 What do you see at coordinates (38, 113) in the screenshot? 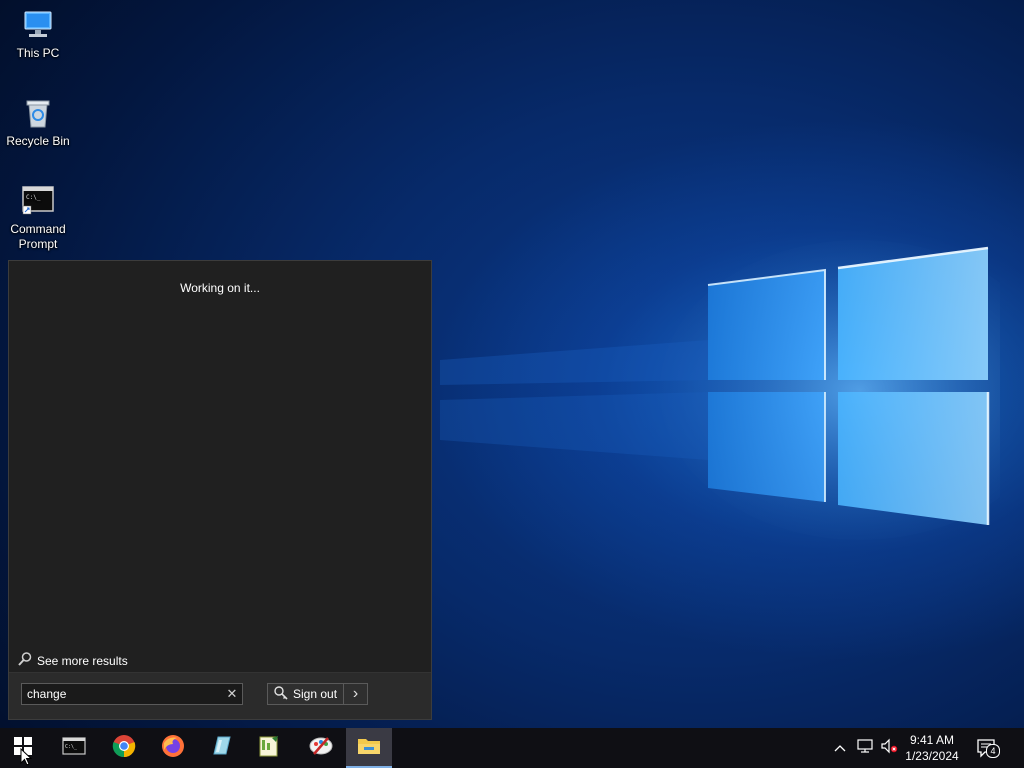
I see `recycle-bin-icon` at bounding box center [38, 113].